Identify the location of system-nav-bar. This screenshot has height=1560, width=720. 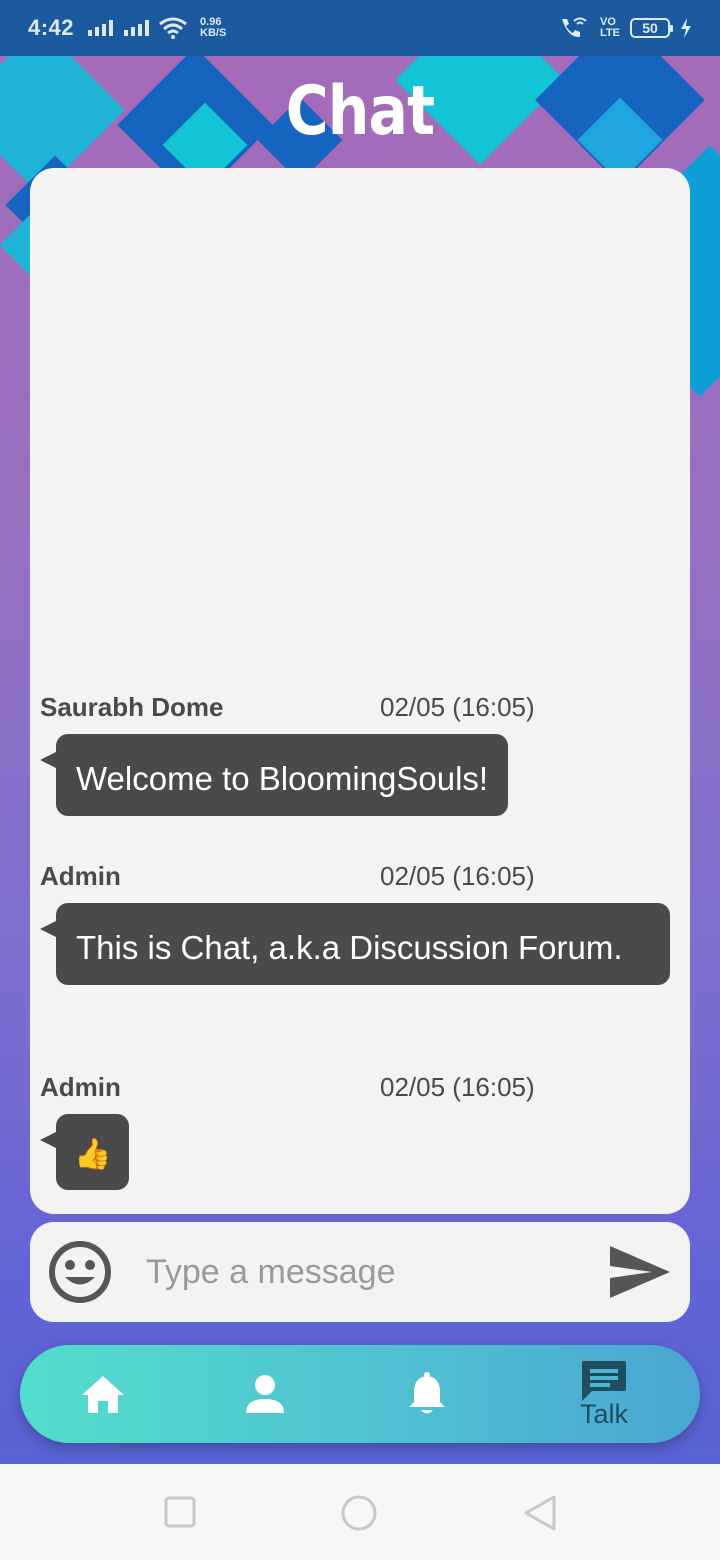
(360, 1512).